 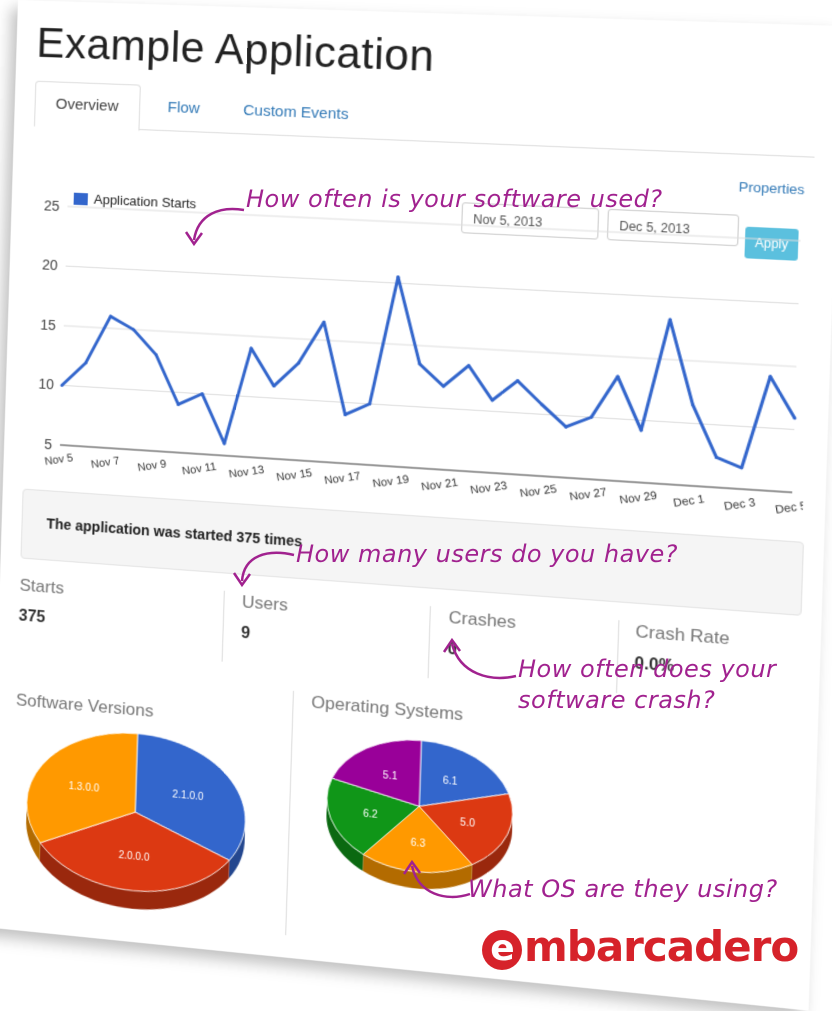 I want to click on x-tick-label: Nov 21, so click(x=439, y=484).